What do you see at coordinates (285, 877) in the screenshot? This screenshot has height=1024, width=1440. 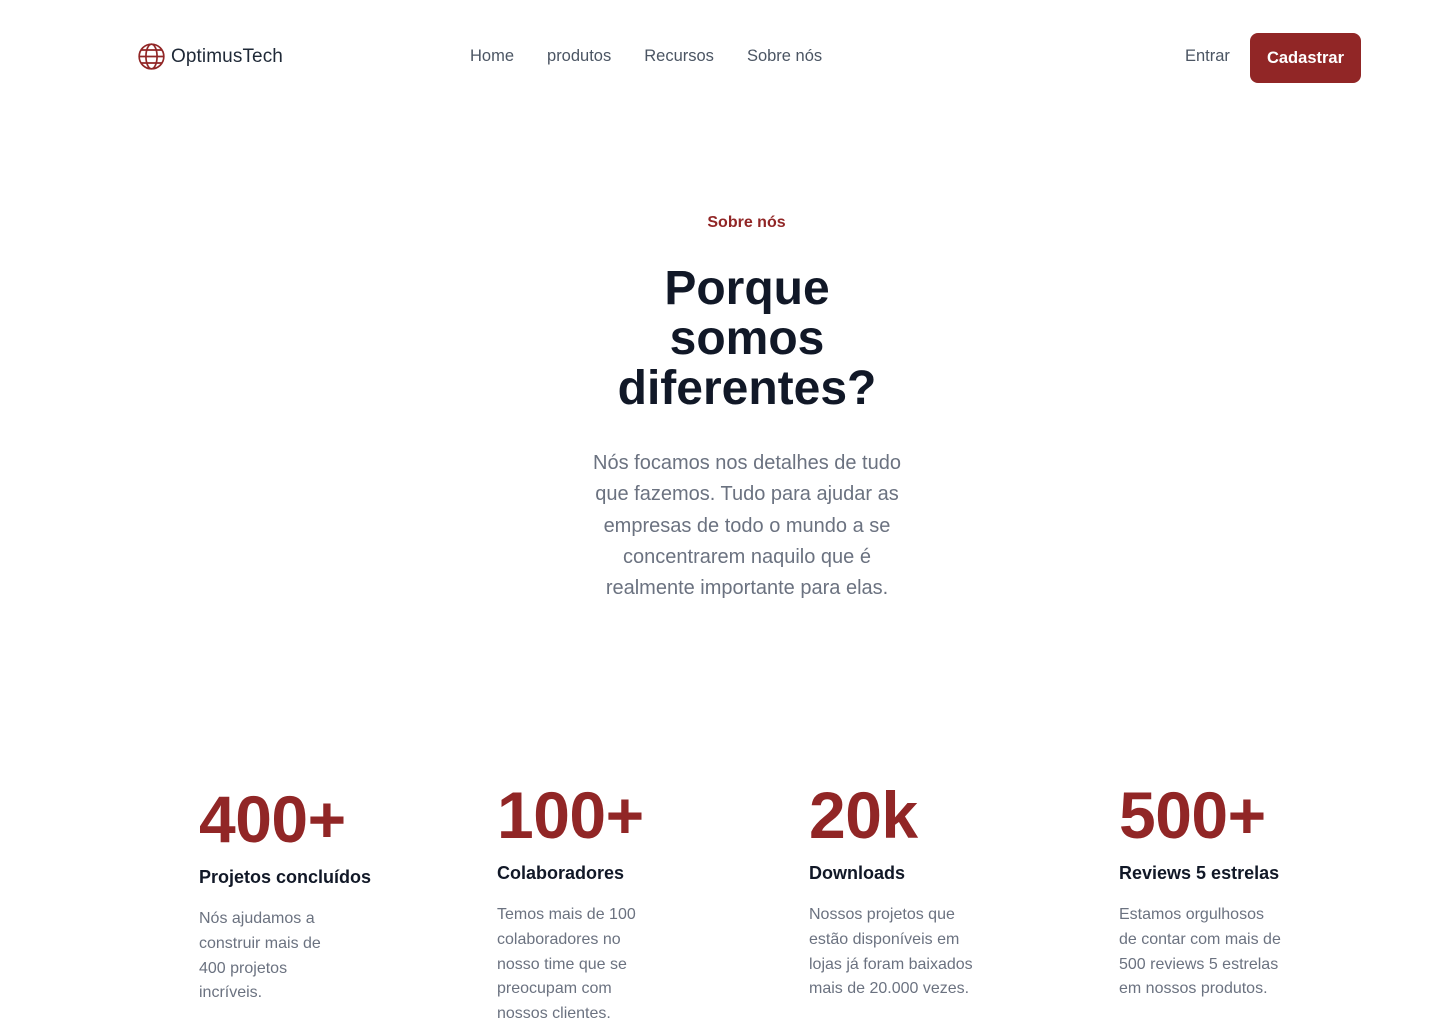 I see `stat-label: Projetos concluídos` at bounding box center [285, 877].